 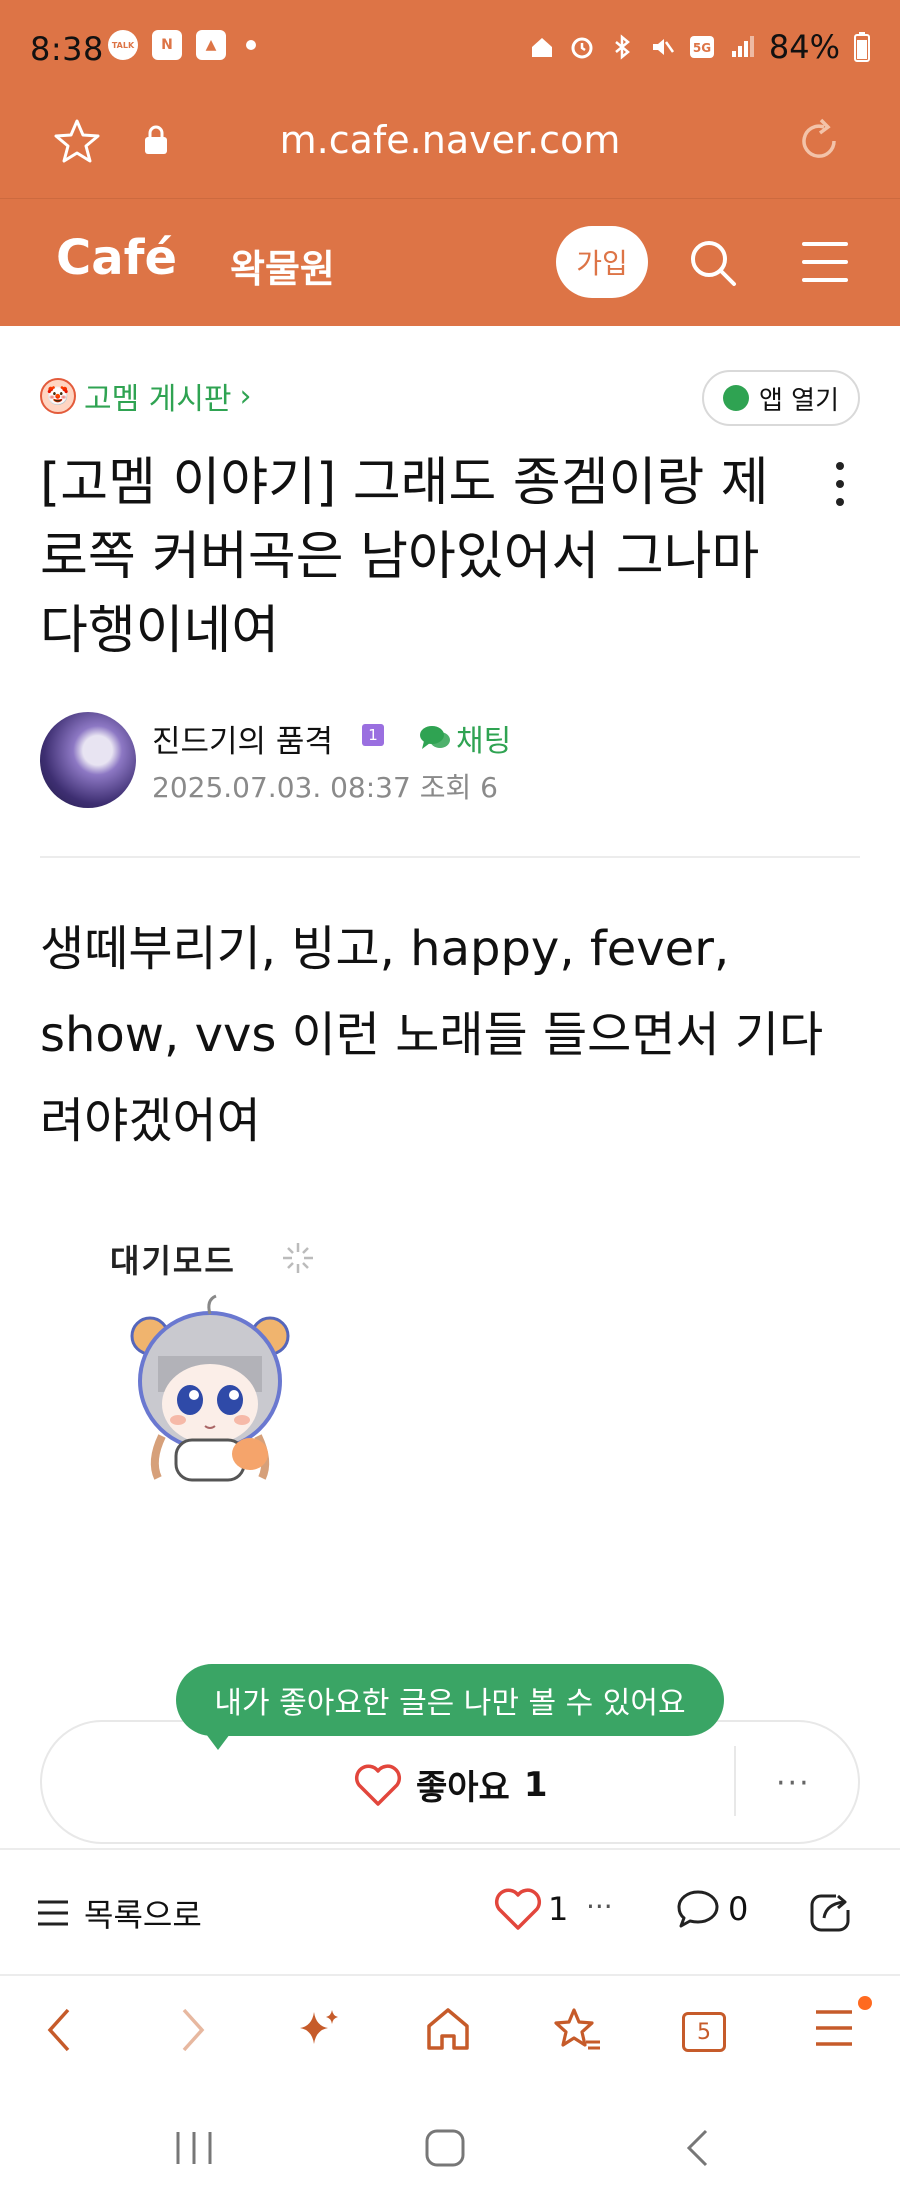 I want to click on bookmarks-icon, so click(x=577, y=2030).